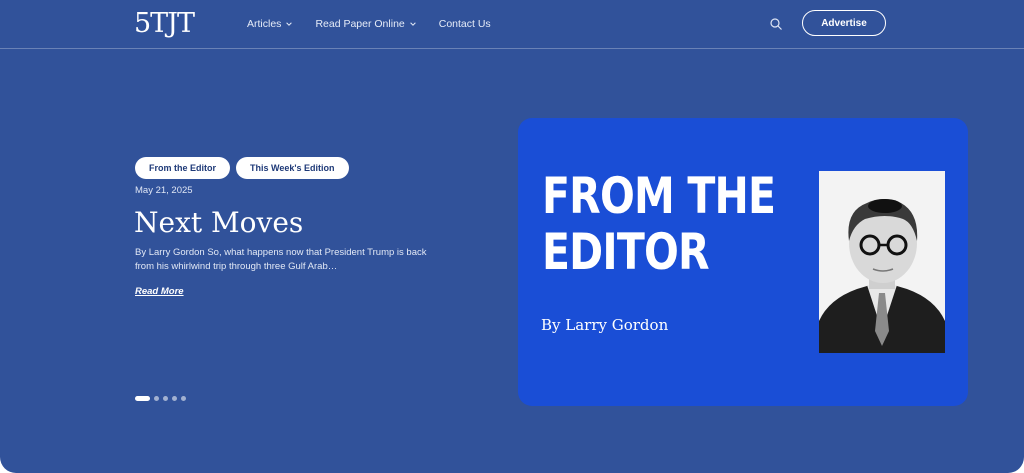 This screenshot has width=1024, height=473. I want to click on nav-read-paper-online: Read Paper Online, so click(365, 24).